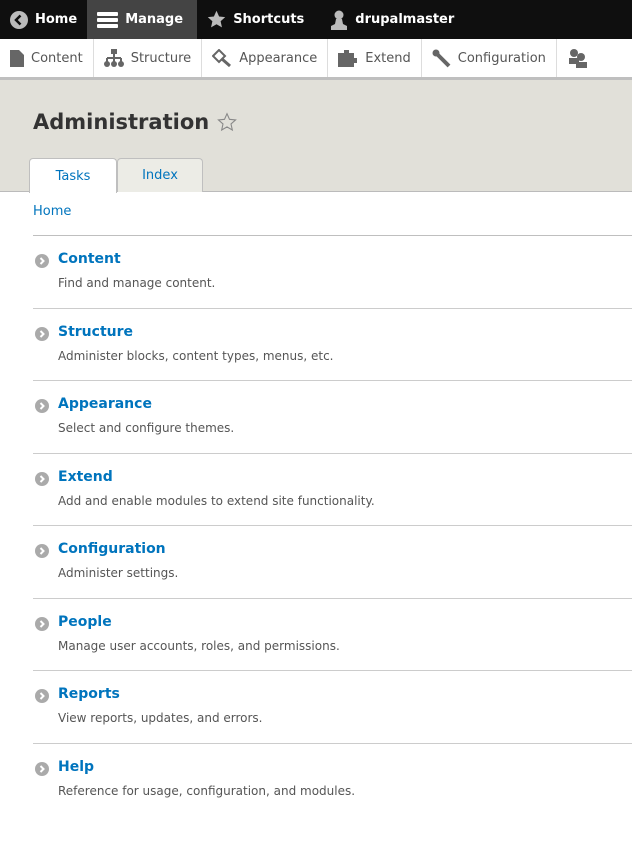  I want to click on tab-tasks: Tasks, so click(73, 175).